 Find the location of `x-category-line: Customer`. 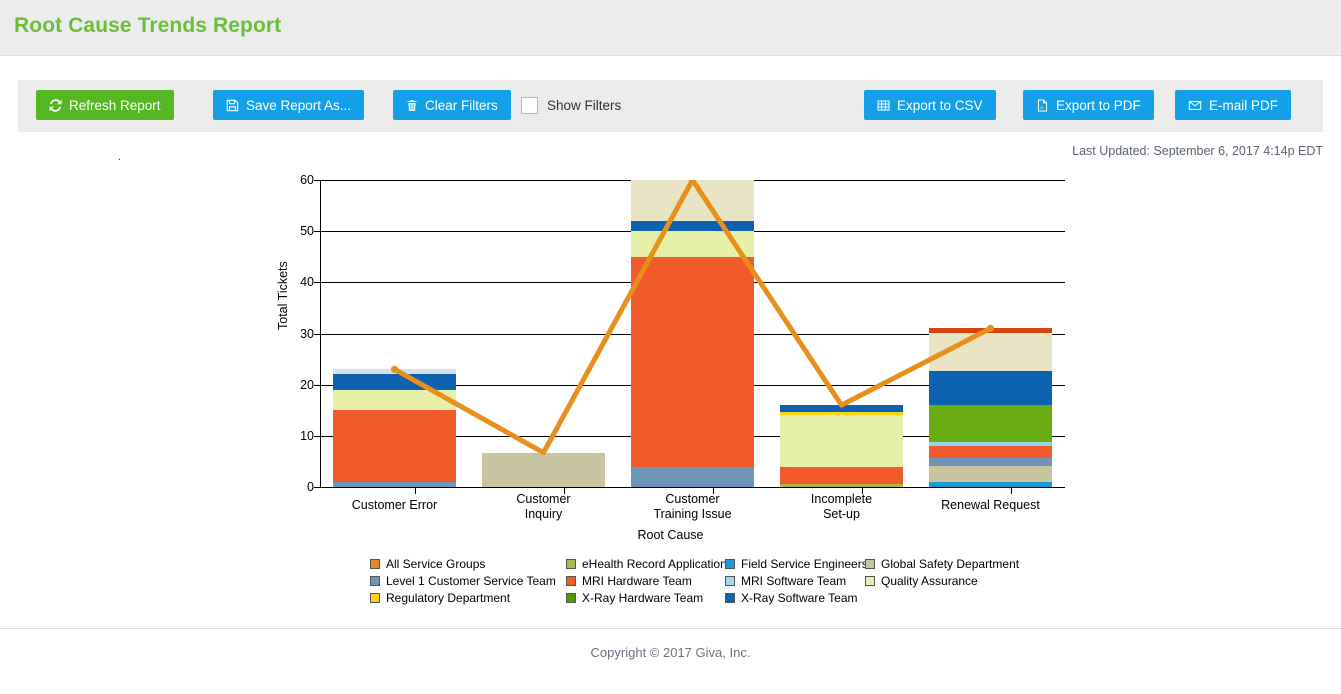

x-category-line: Customer is located at coordinates (543, 499).